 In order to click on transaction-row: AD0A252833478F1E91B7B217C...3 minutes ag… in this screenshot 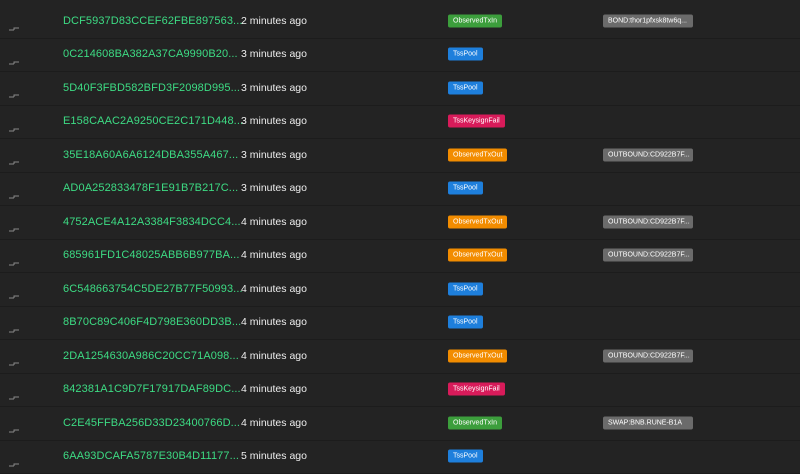, I will do `click(400, 189)`.